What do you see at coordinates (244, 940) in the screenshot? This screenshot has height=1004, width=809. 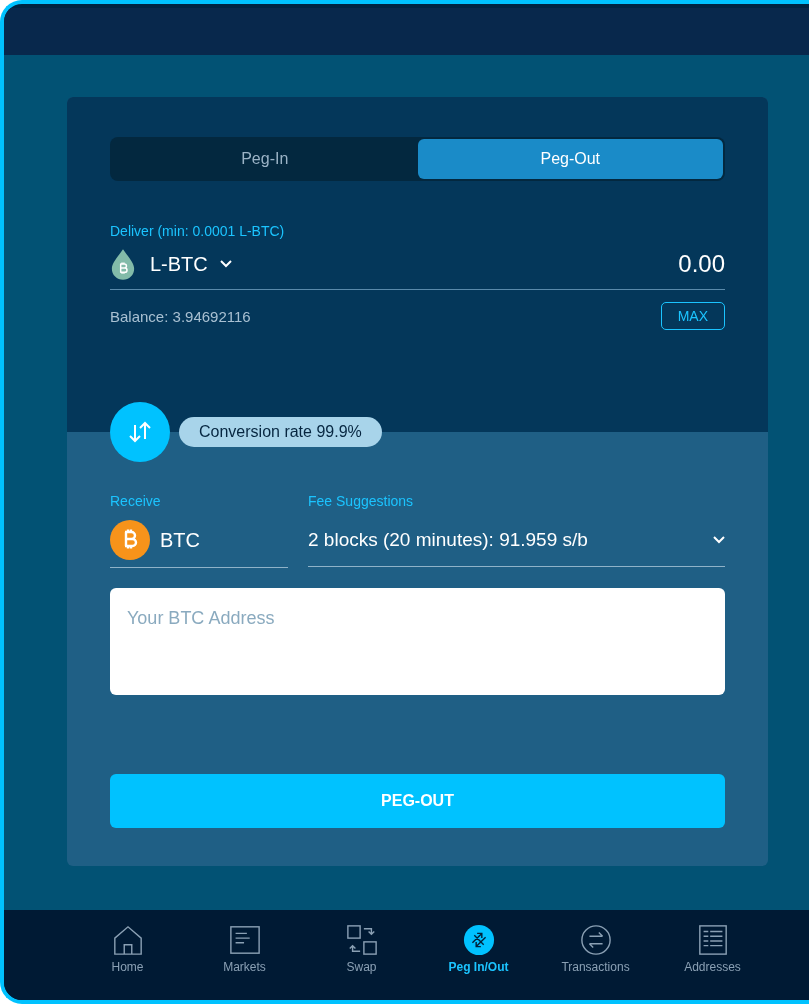 I see `document-icon` at bounding box center [244, 940].